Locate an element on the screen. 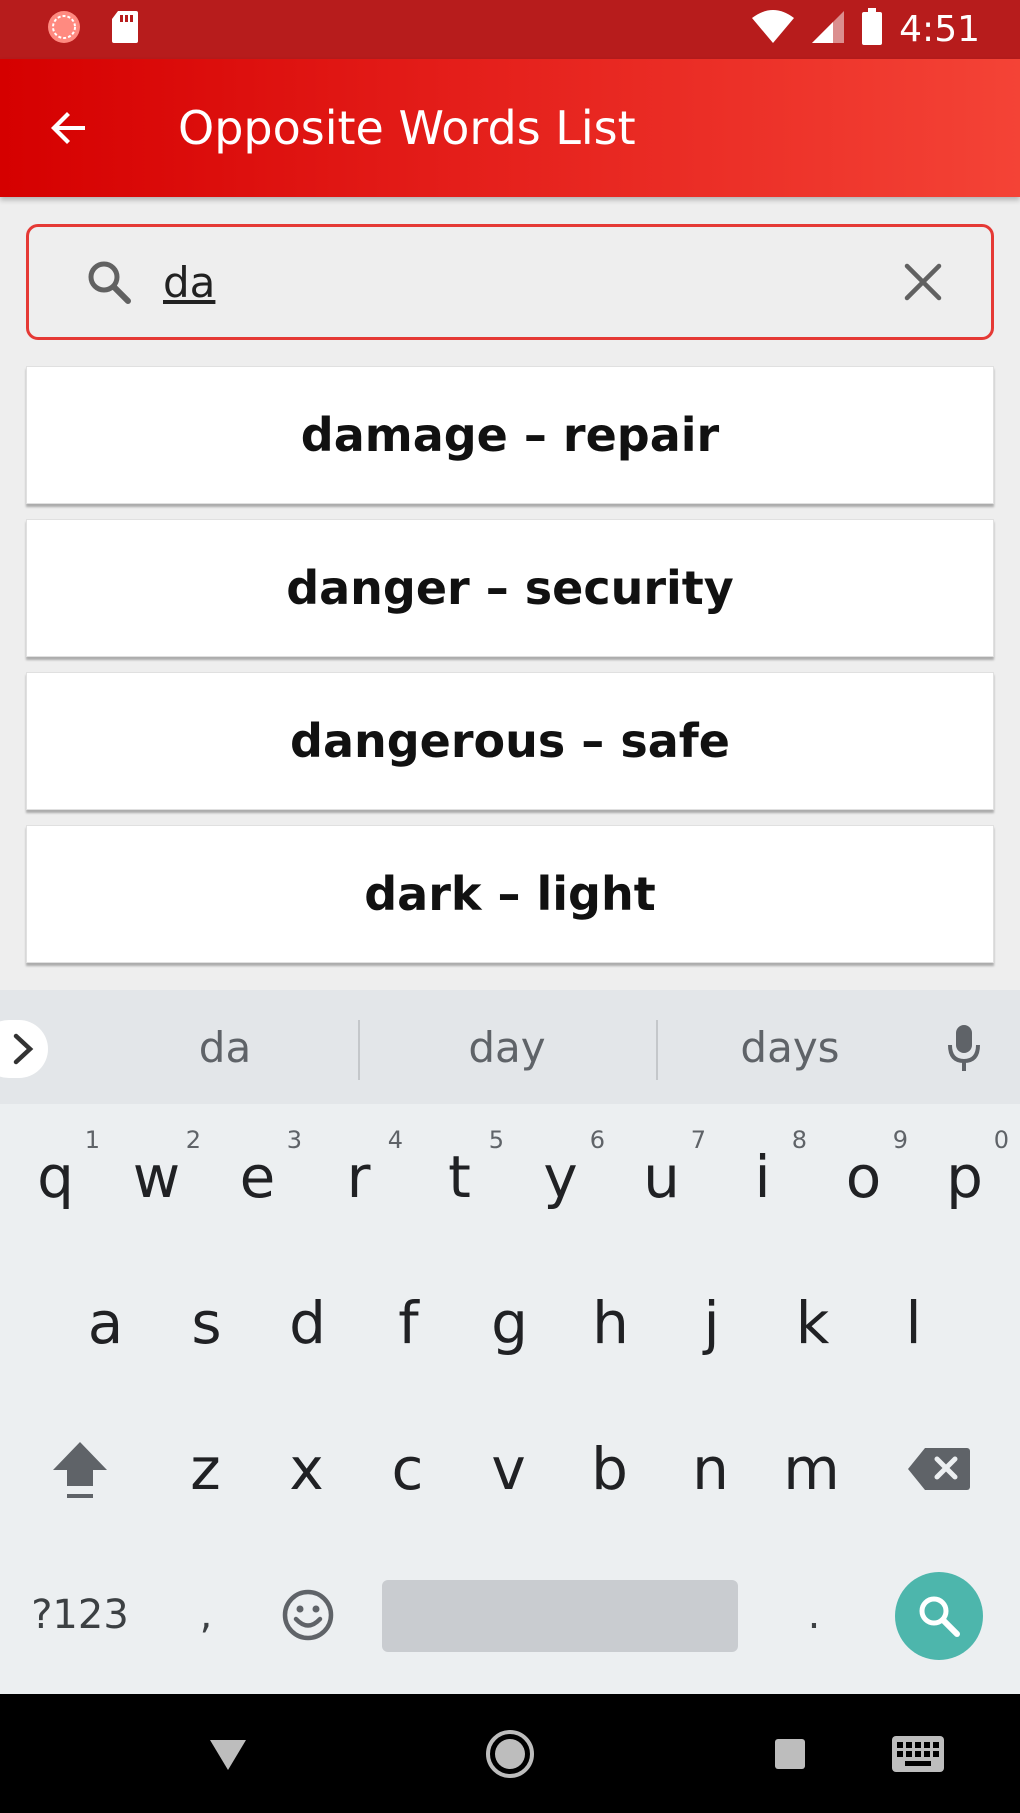 This screenshot has height=1813, width=1020. key-hint: 6 is located at coordinates (597, 1140).